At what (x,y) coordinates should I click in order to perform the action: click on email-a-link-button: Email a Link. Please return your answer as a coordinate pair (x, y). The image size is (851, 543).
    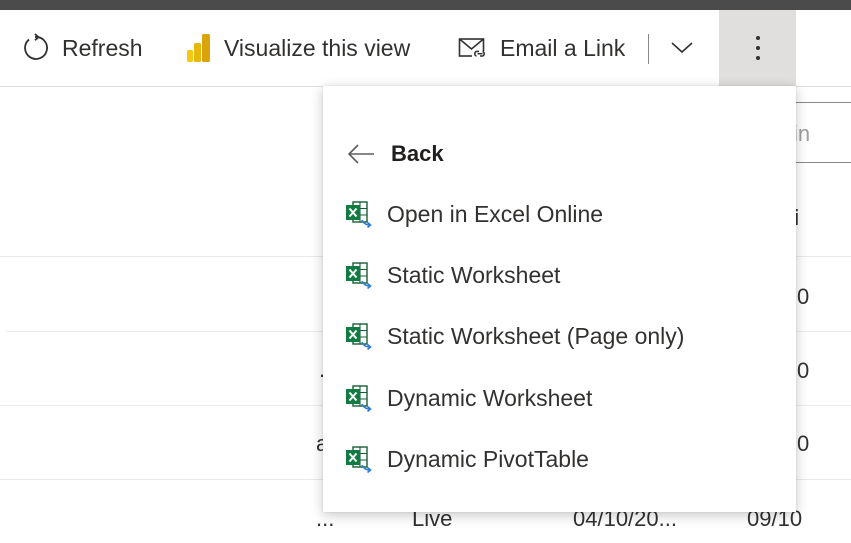
    Looking at the image, I should click on (541, 48).